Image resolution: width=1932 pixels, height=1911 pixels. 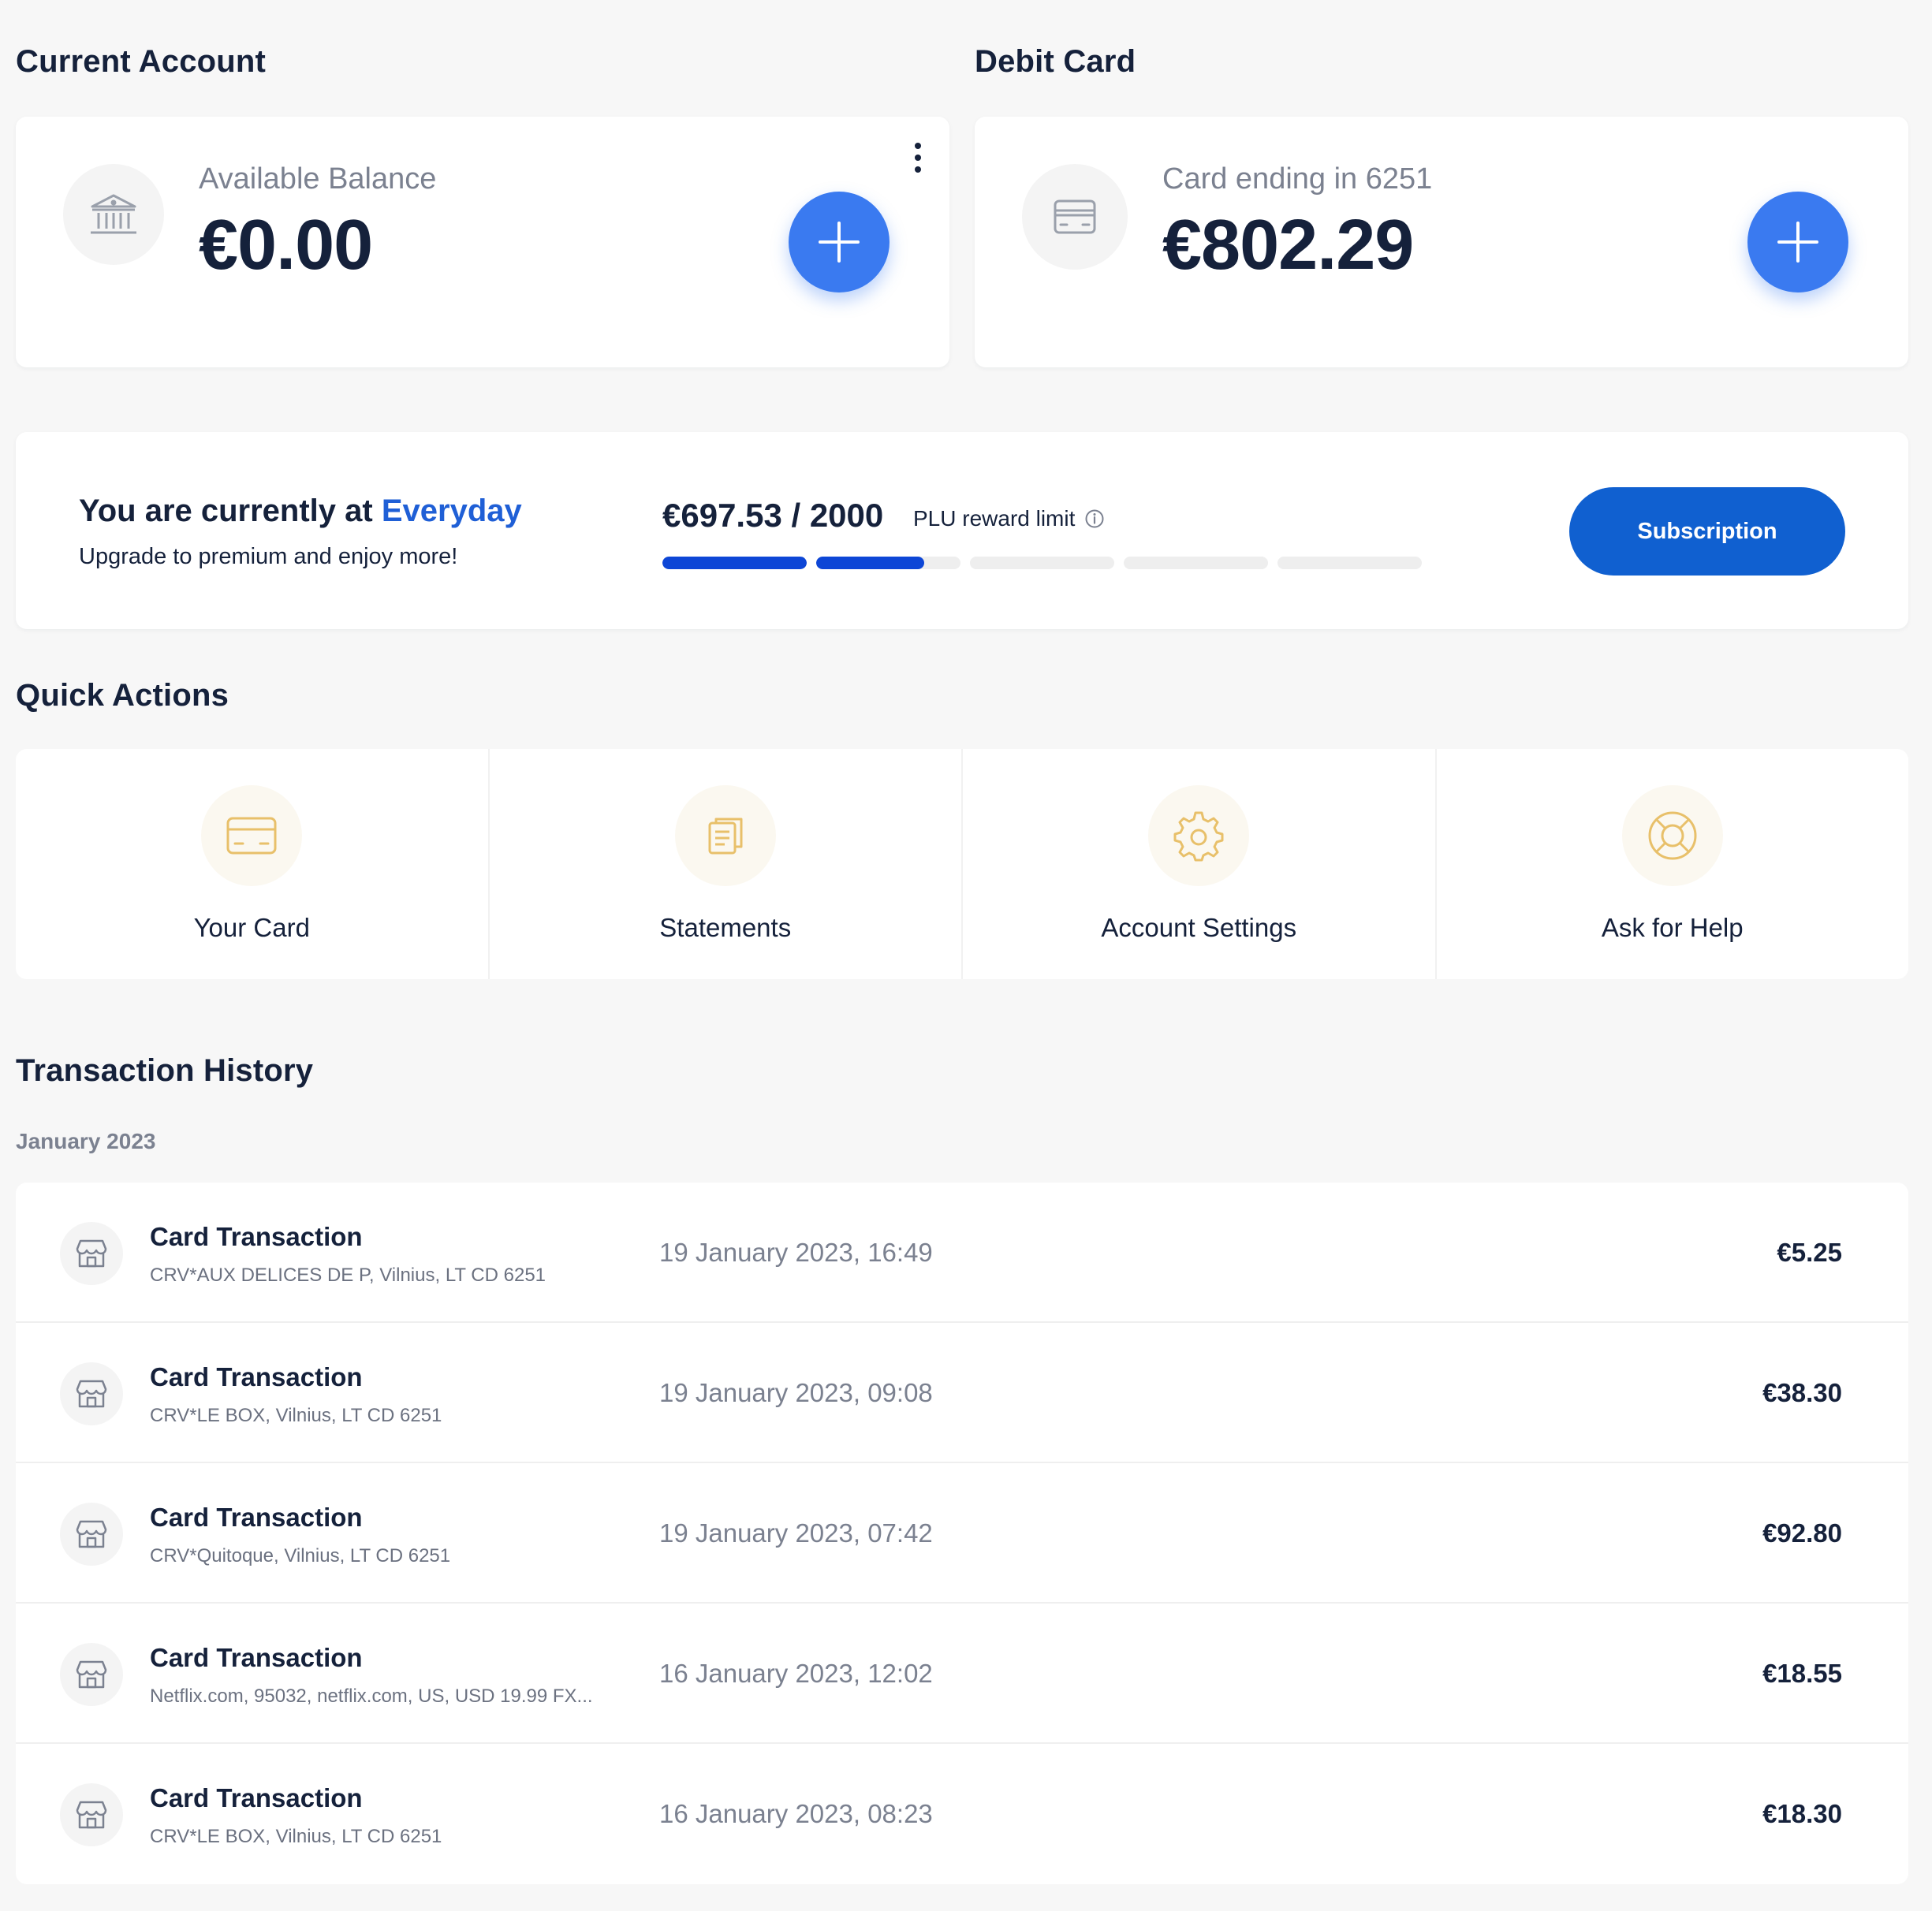 I want to click on add-money-button, so click(x=840, y=242).